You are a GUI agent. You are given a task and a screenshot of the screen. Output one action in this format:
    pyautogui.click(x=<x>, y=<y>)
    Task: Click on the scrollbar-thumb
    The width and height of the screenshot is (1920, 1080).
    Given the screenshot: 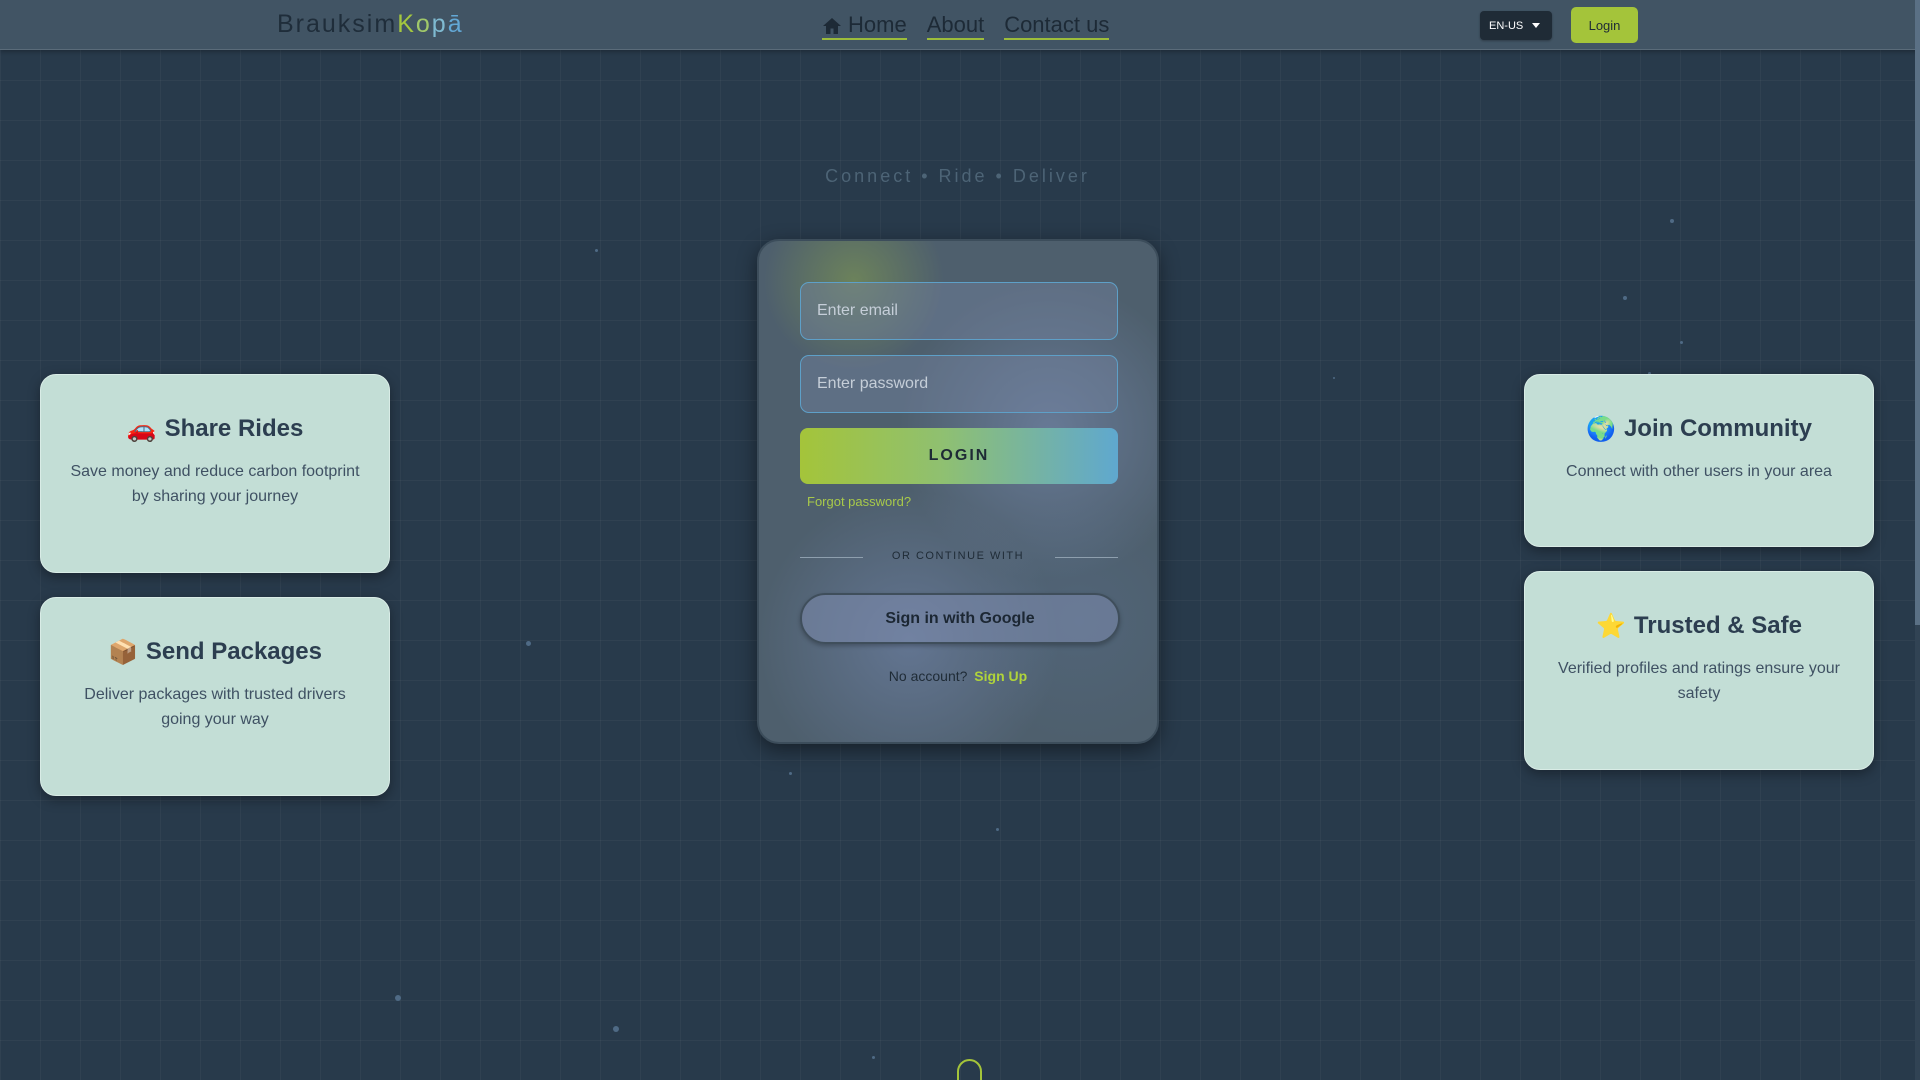 What is the action you would take?
    pyautogui.click(x=1917, y=312)
    